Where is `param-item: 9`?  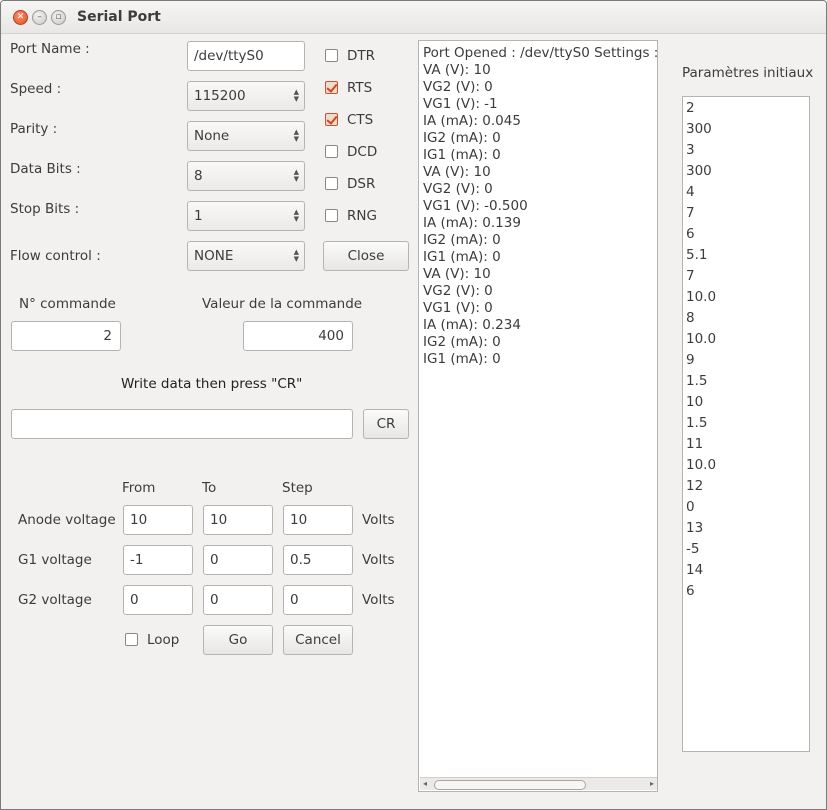 param-item: 9 is located at coordinates (690, 360).